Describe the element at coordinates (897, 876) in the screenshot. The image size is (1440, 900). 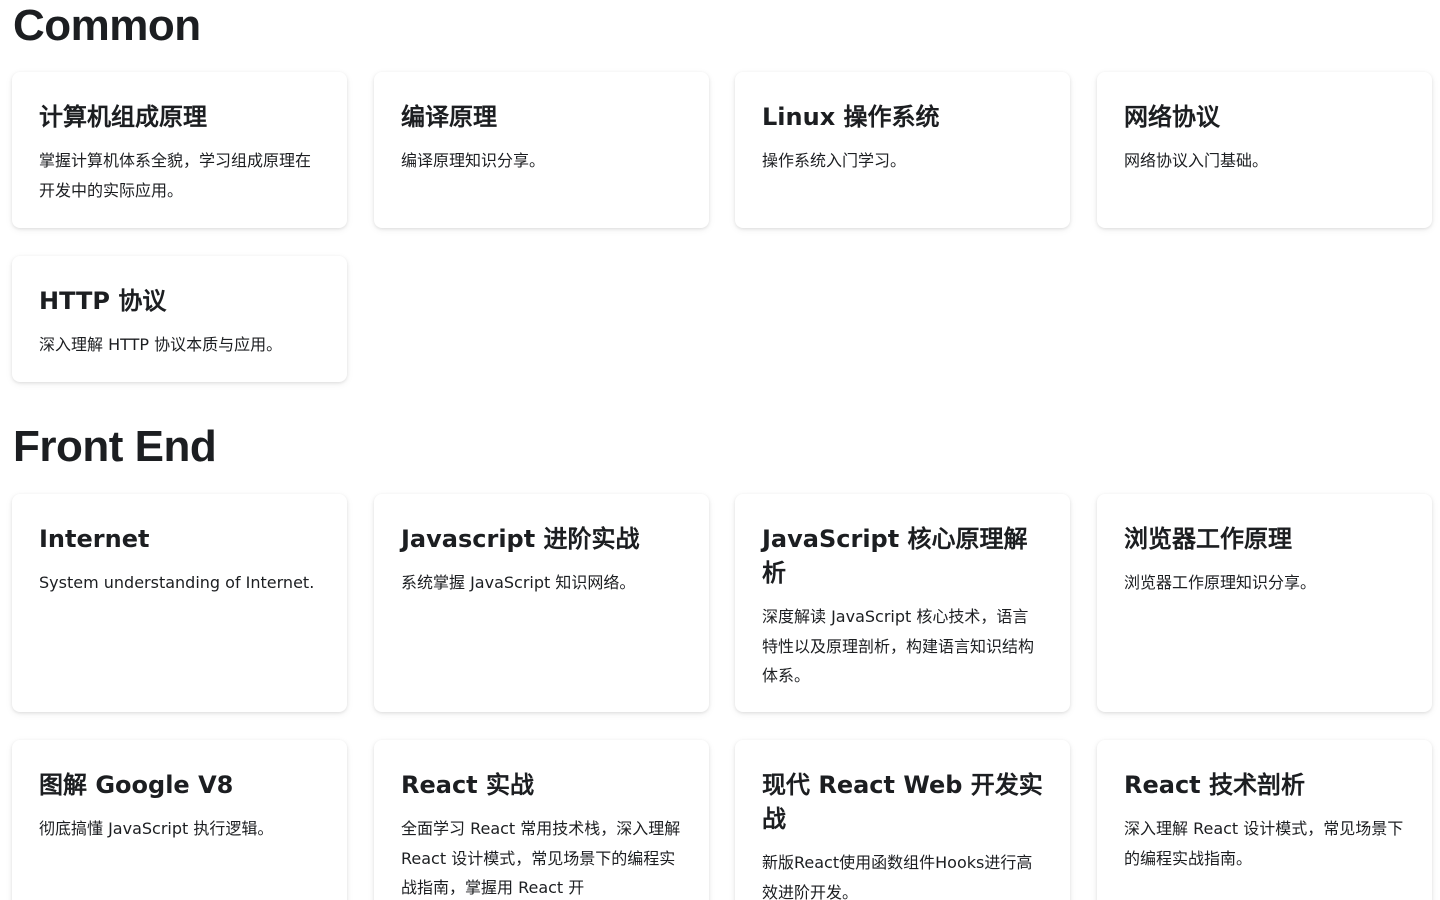
I see `card-description: 新版React使用函数组件Hooks进行高效进阶开发。` at that location.